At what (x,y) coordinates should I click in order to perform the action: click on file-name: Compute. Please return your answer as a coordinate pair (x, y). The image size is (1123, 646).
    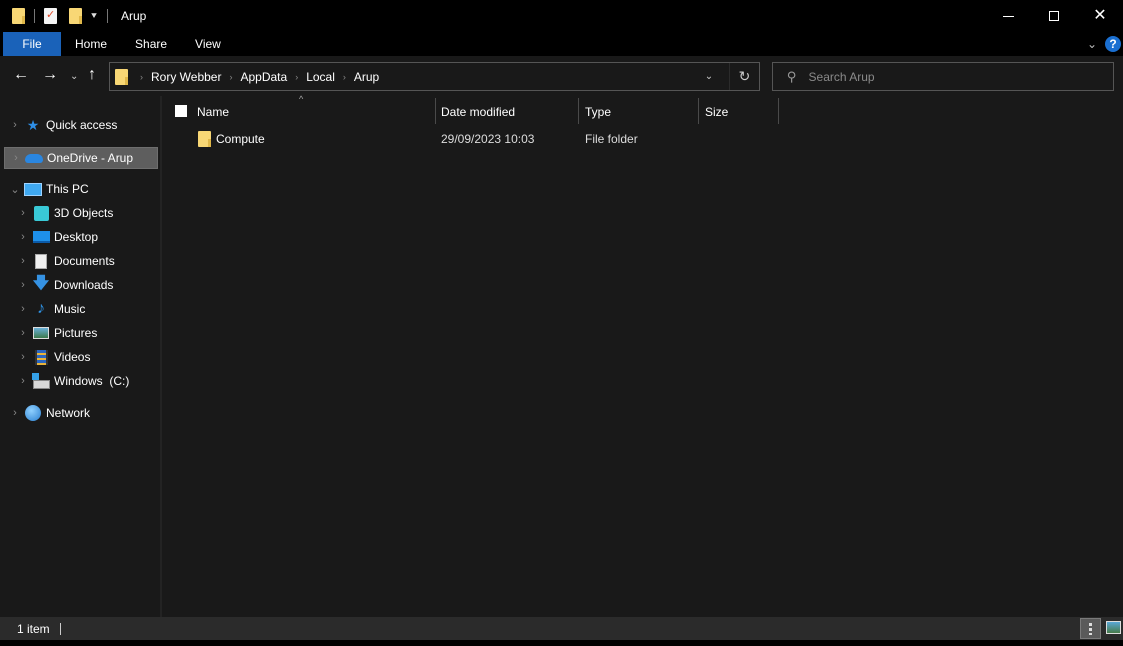
    Looking at the image, I should click on (240, 139).